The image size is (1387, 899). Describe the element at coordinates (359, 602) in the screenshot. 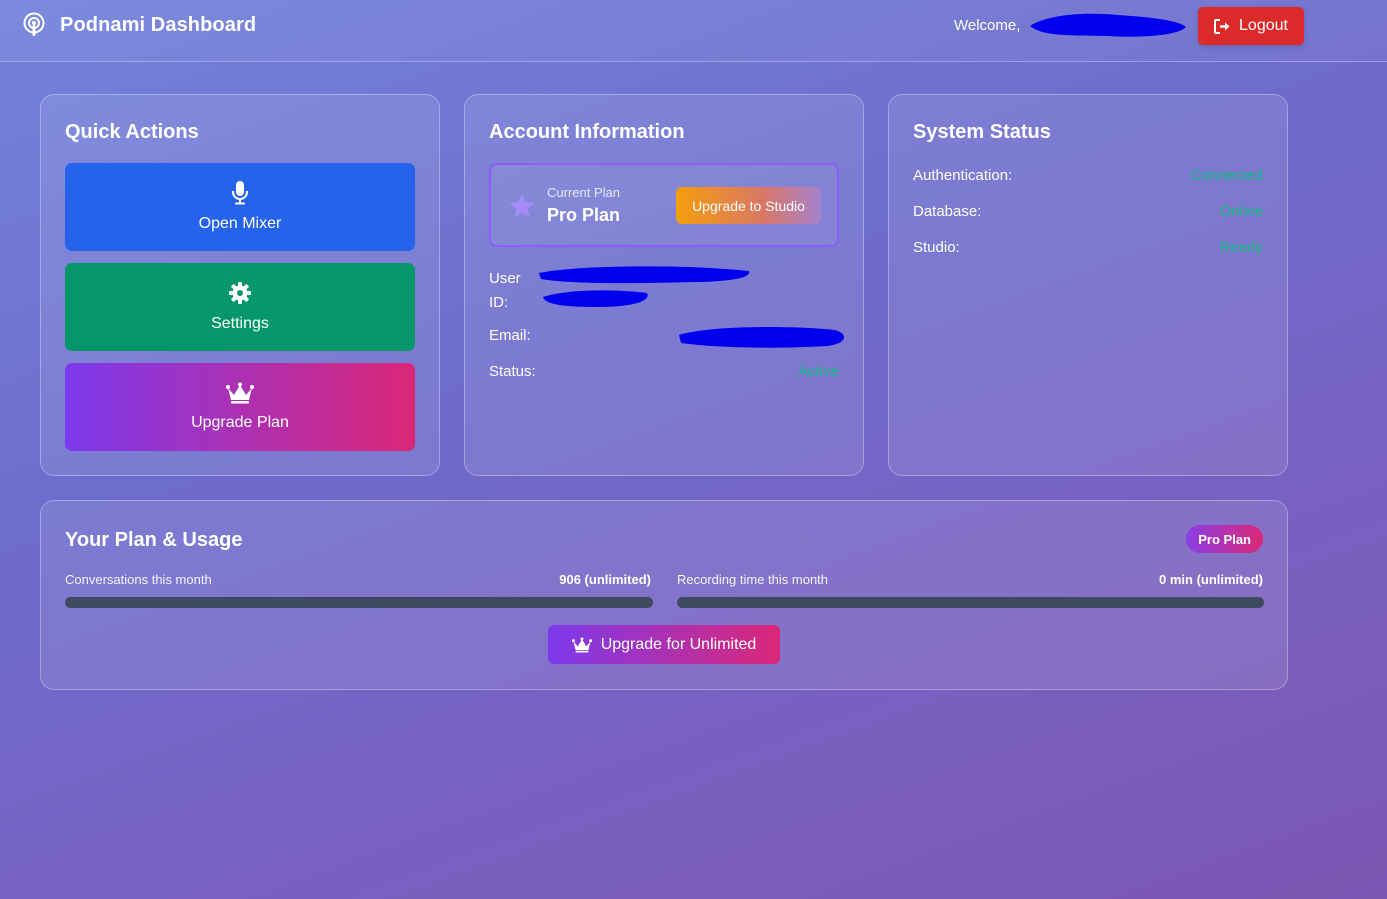

I see `conversations-progress-bar` at that location.